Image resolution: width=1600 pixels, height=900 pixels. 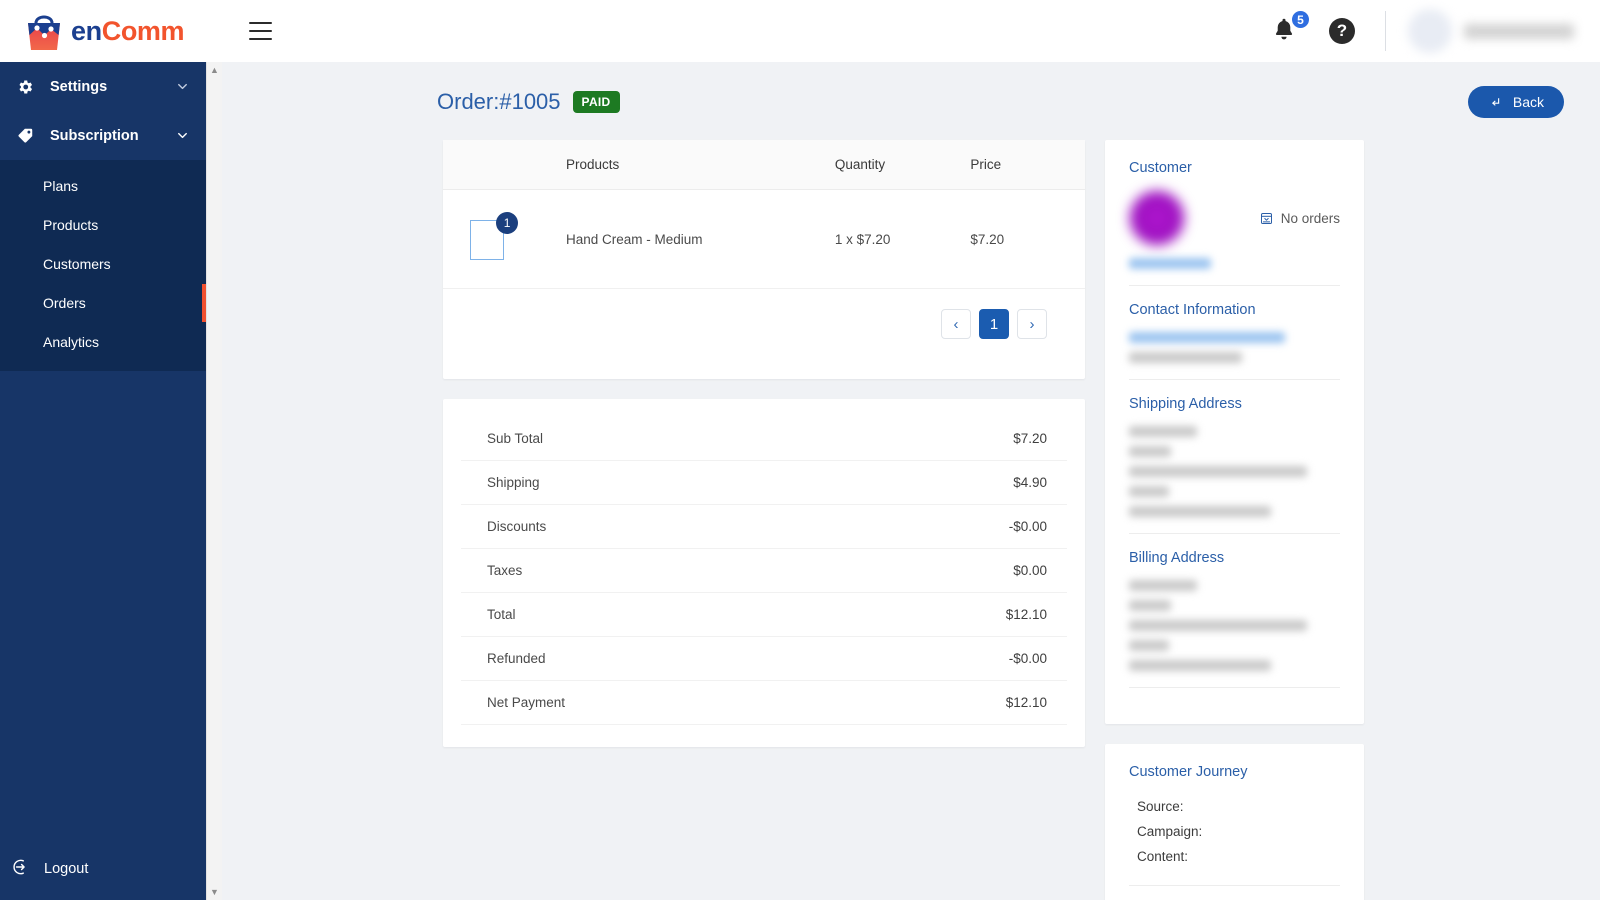 What do you see at coordinates (94, 135) in the screenshot?
I see `sidebar-item-label: Subscription` at bounding box center [94, 135].